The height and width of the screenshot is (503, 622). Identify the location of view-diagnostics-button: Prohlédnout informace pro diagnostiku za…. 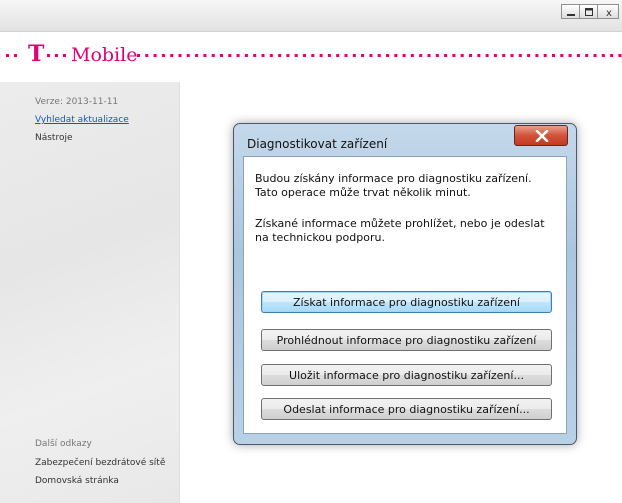
(406, 340).